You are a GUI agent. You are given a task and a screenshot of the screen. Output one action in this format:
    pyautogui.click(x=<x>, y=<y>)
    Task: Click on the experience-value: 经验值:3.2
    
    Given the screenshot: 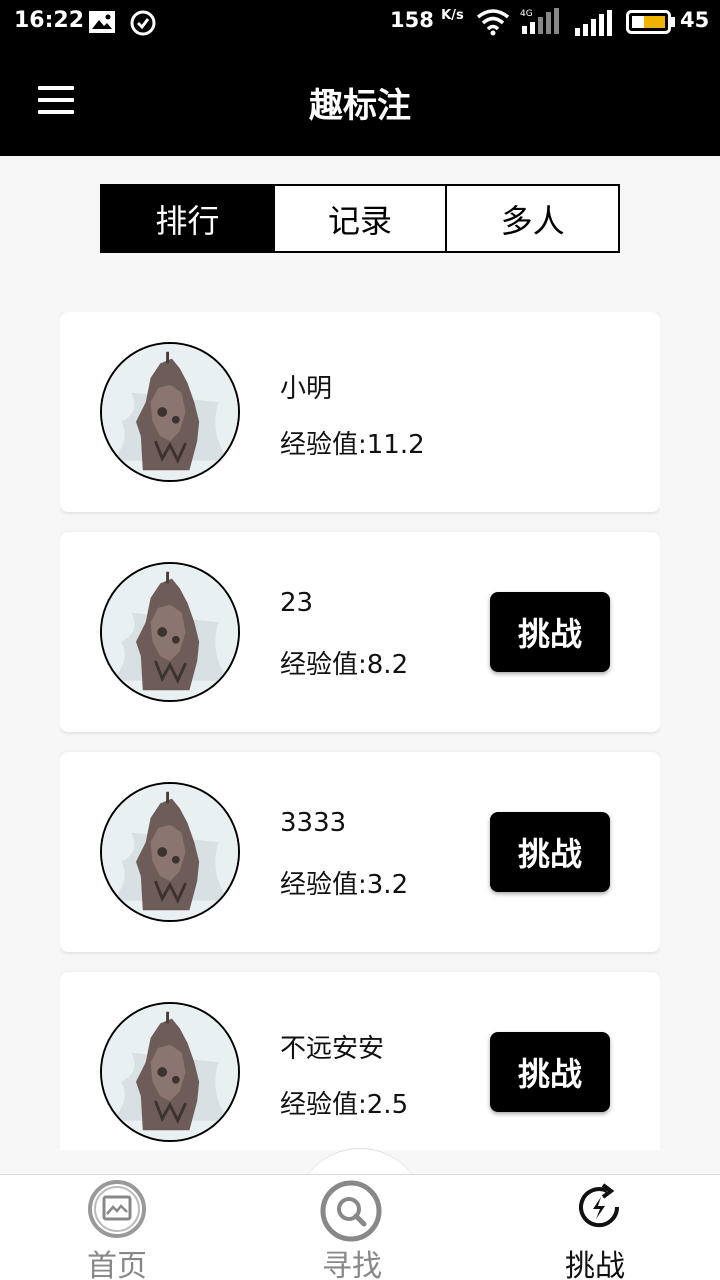 What is the action you would take?
    pyautogui.click(x=344, y=885)
    